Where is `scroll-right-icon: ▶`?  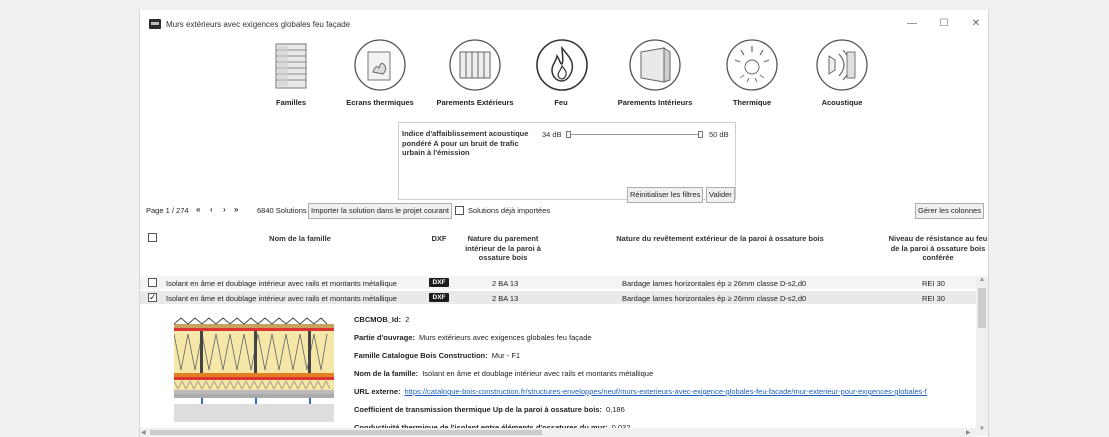 scroll-right-icon: ▶ is located at coordinates (968, 432).